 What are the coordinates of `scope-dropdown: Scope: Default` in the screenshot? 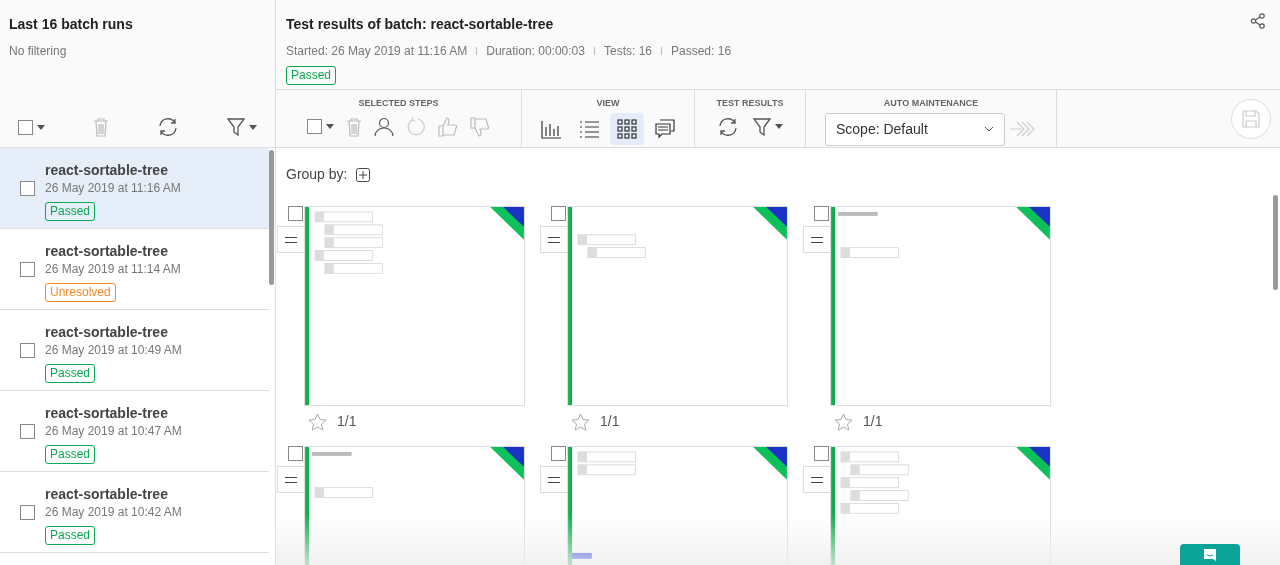 It's located at (915, 129).